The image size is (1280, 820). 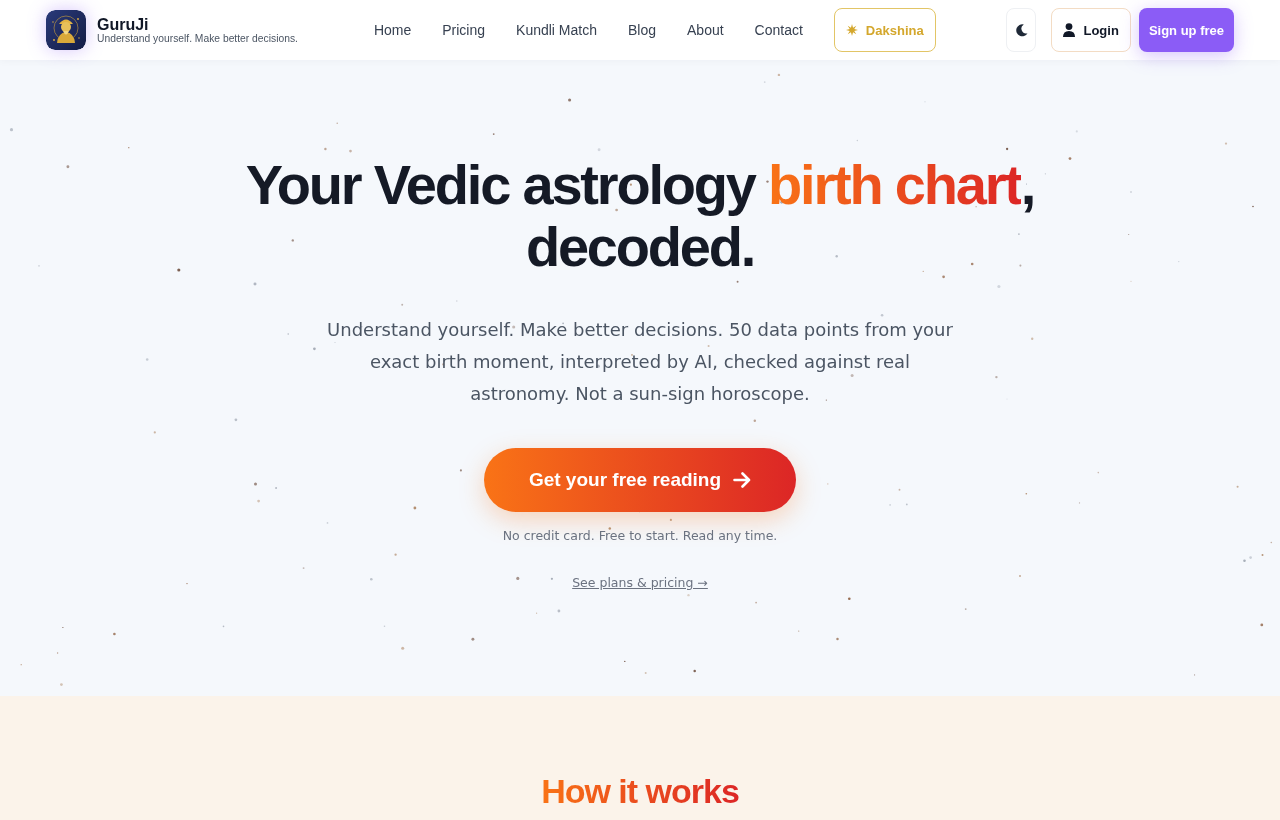 What do you see at coordinates (640, 583) in the screenshot?
I see `pricing-link: See plans & pricing →` at bounding box center [640, 583].